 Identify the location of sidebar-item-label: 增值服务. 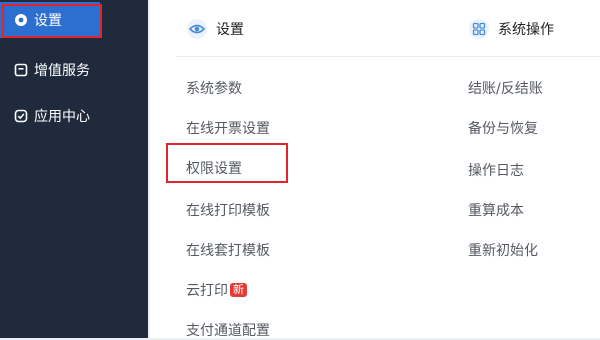
(62, 71).